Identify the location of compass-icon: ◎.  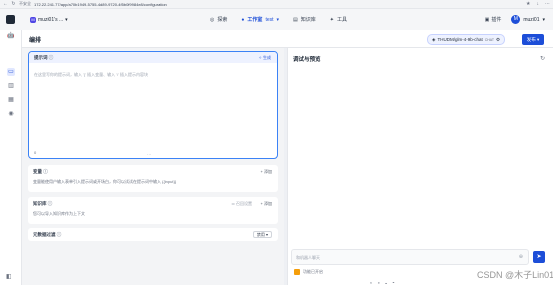
(212, 19).